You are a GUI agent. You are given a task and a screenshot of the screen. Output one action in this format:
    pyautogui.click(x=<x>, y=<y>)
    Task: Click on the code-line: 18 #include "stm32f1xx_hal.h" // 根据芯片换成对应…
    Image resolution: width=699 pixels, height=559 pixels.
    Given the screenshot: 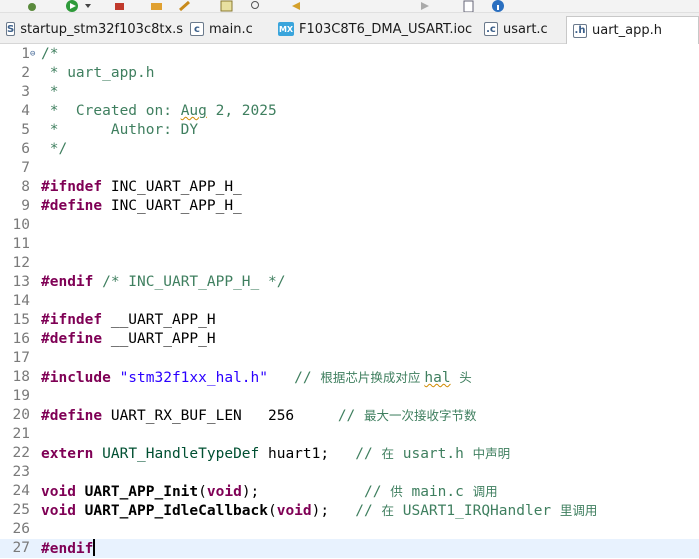 What is the action you would take?
    pyautogui.click(x=349, y=377)
    